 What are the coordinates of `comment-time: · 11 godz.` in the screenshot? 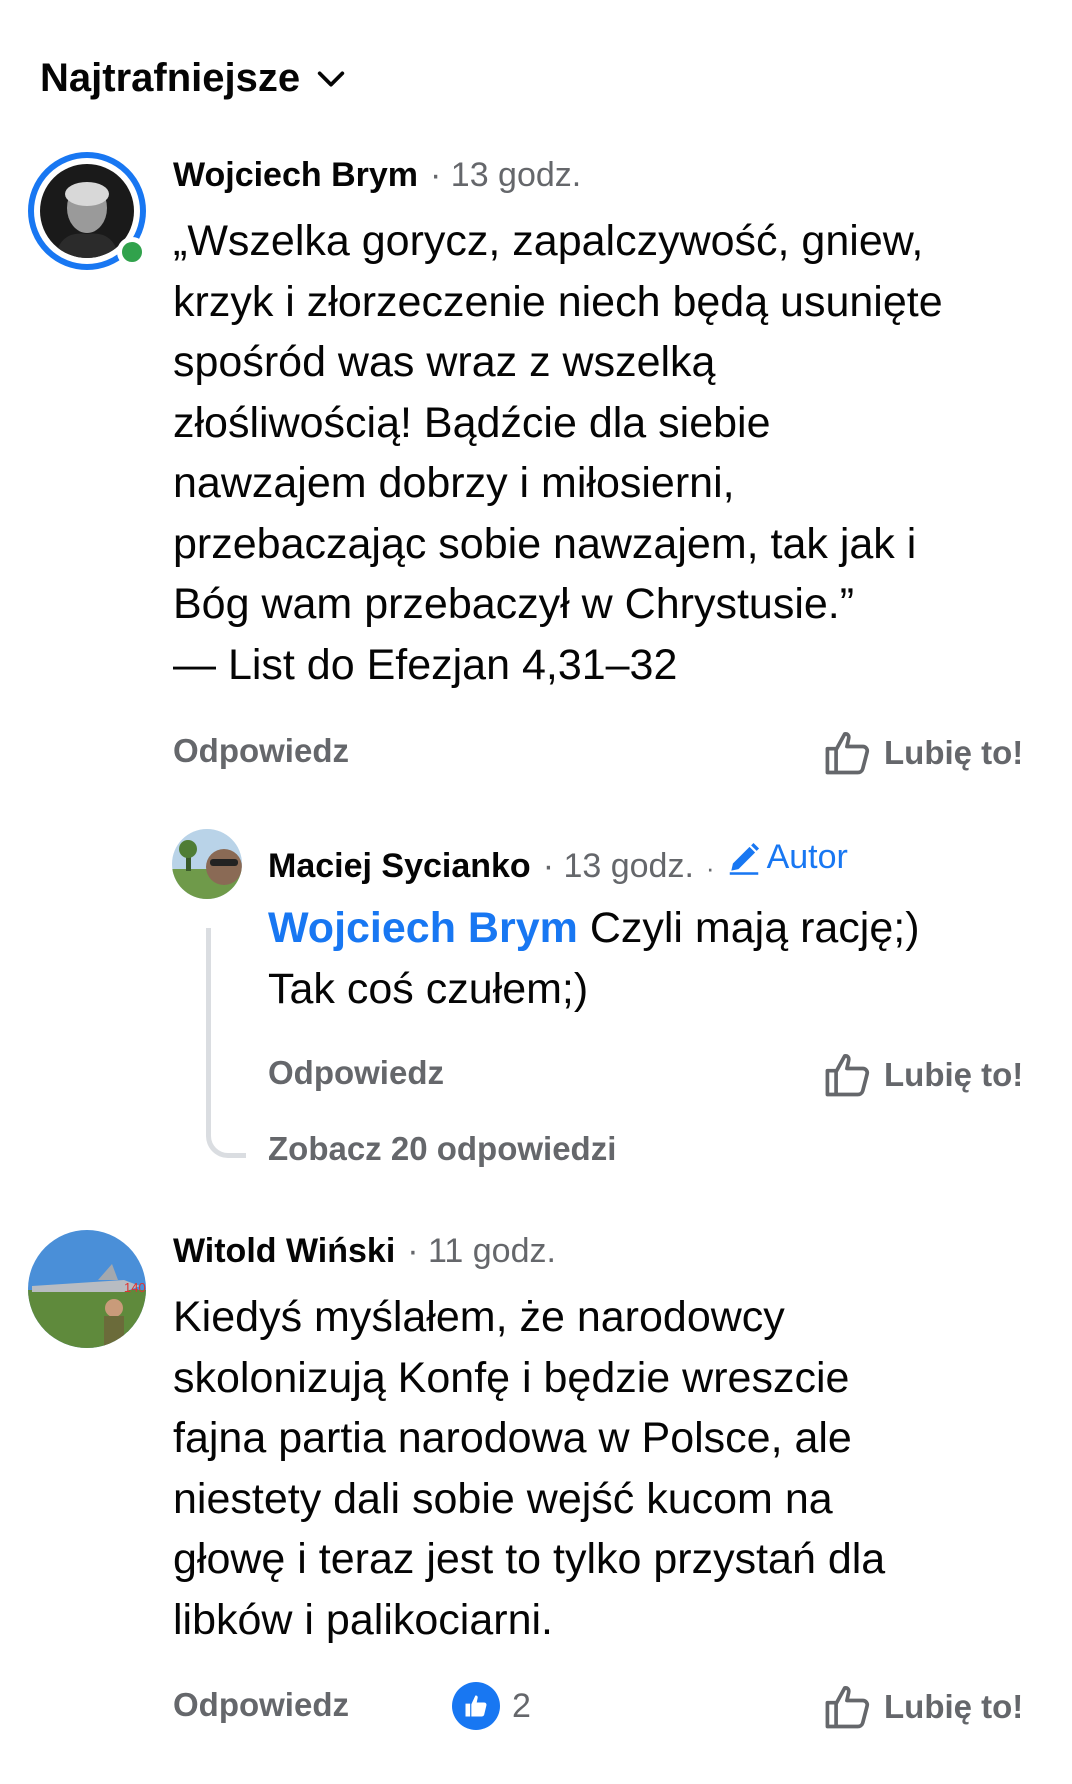 It's located at (481, 1251).